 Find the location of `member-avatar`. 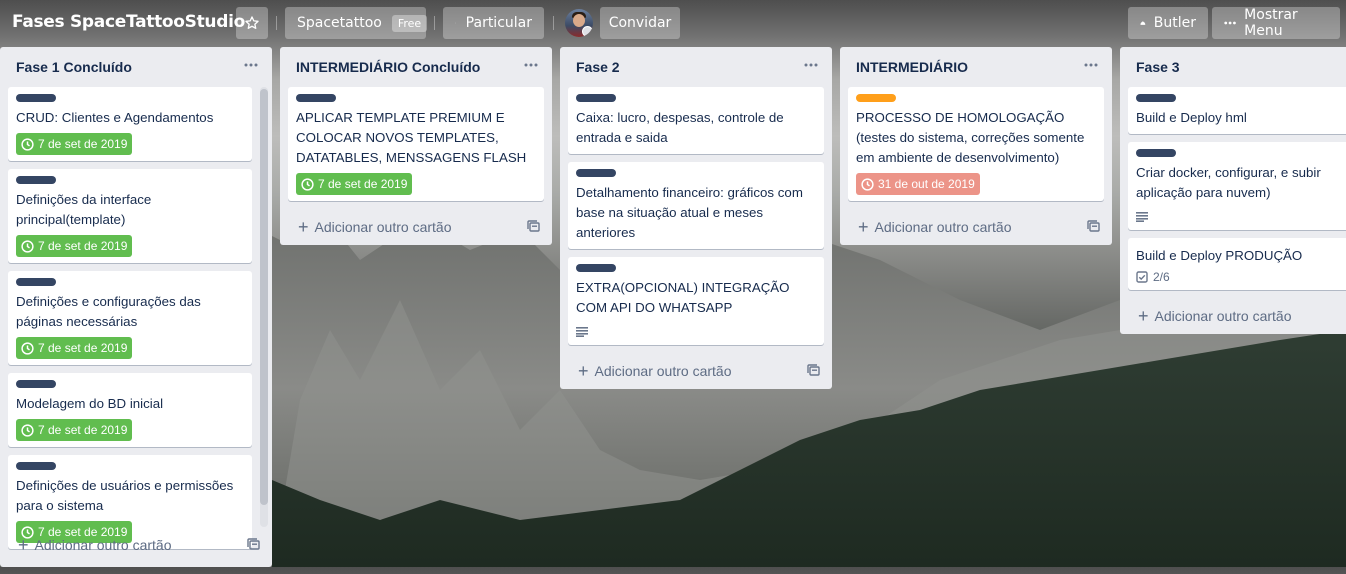

member-avatar is located at coordinates (579, 23).